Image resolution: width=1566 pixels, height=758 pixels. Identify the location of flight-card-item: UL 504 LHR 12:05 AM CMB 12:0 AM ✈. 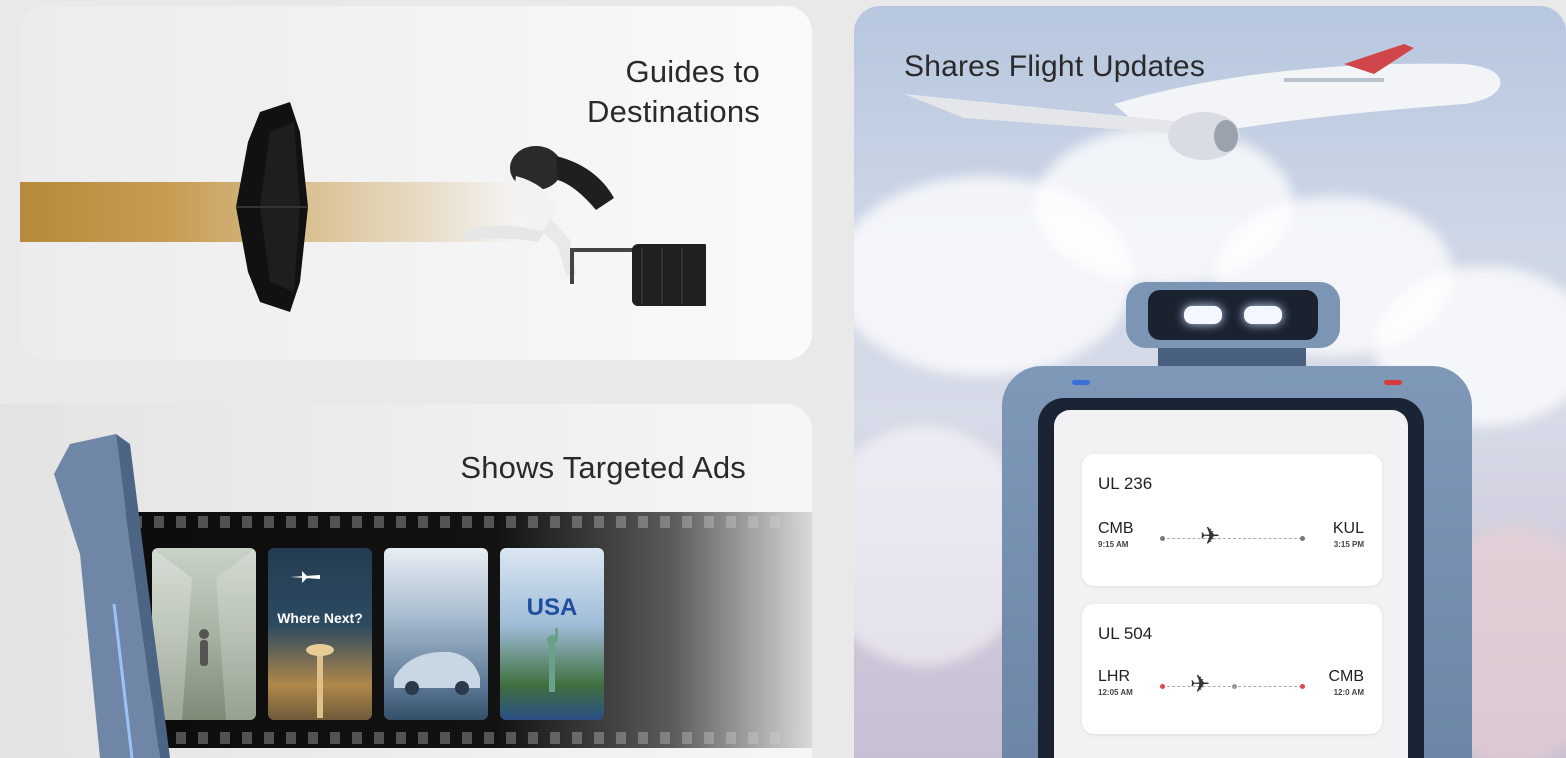
(1232, 669).